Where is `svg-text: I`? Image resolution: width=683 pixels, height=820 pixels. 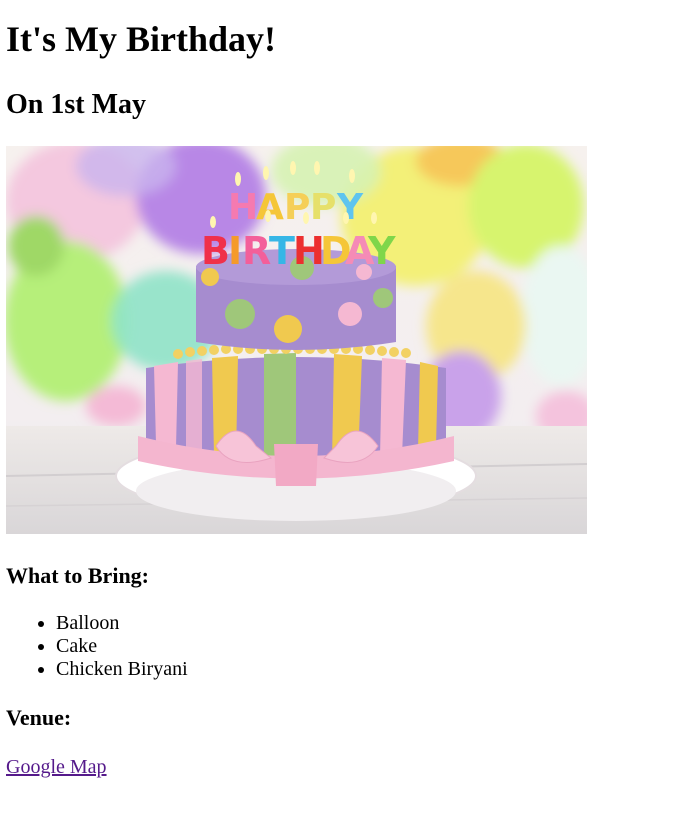 svg-text: I is located at coordinates (235, 251).